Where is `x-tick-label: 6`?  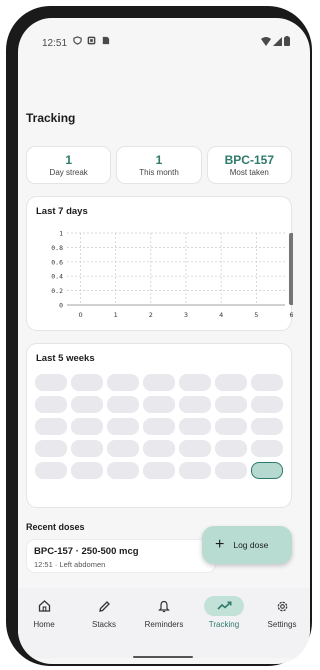
x-tick-label: 6 is located at coordinates (291, 315).